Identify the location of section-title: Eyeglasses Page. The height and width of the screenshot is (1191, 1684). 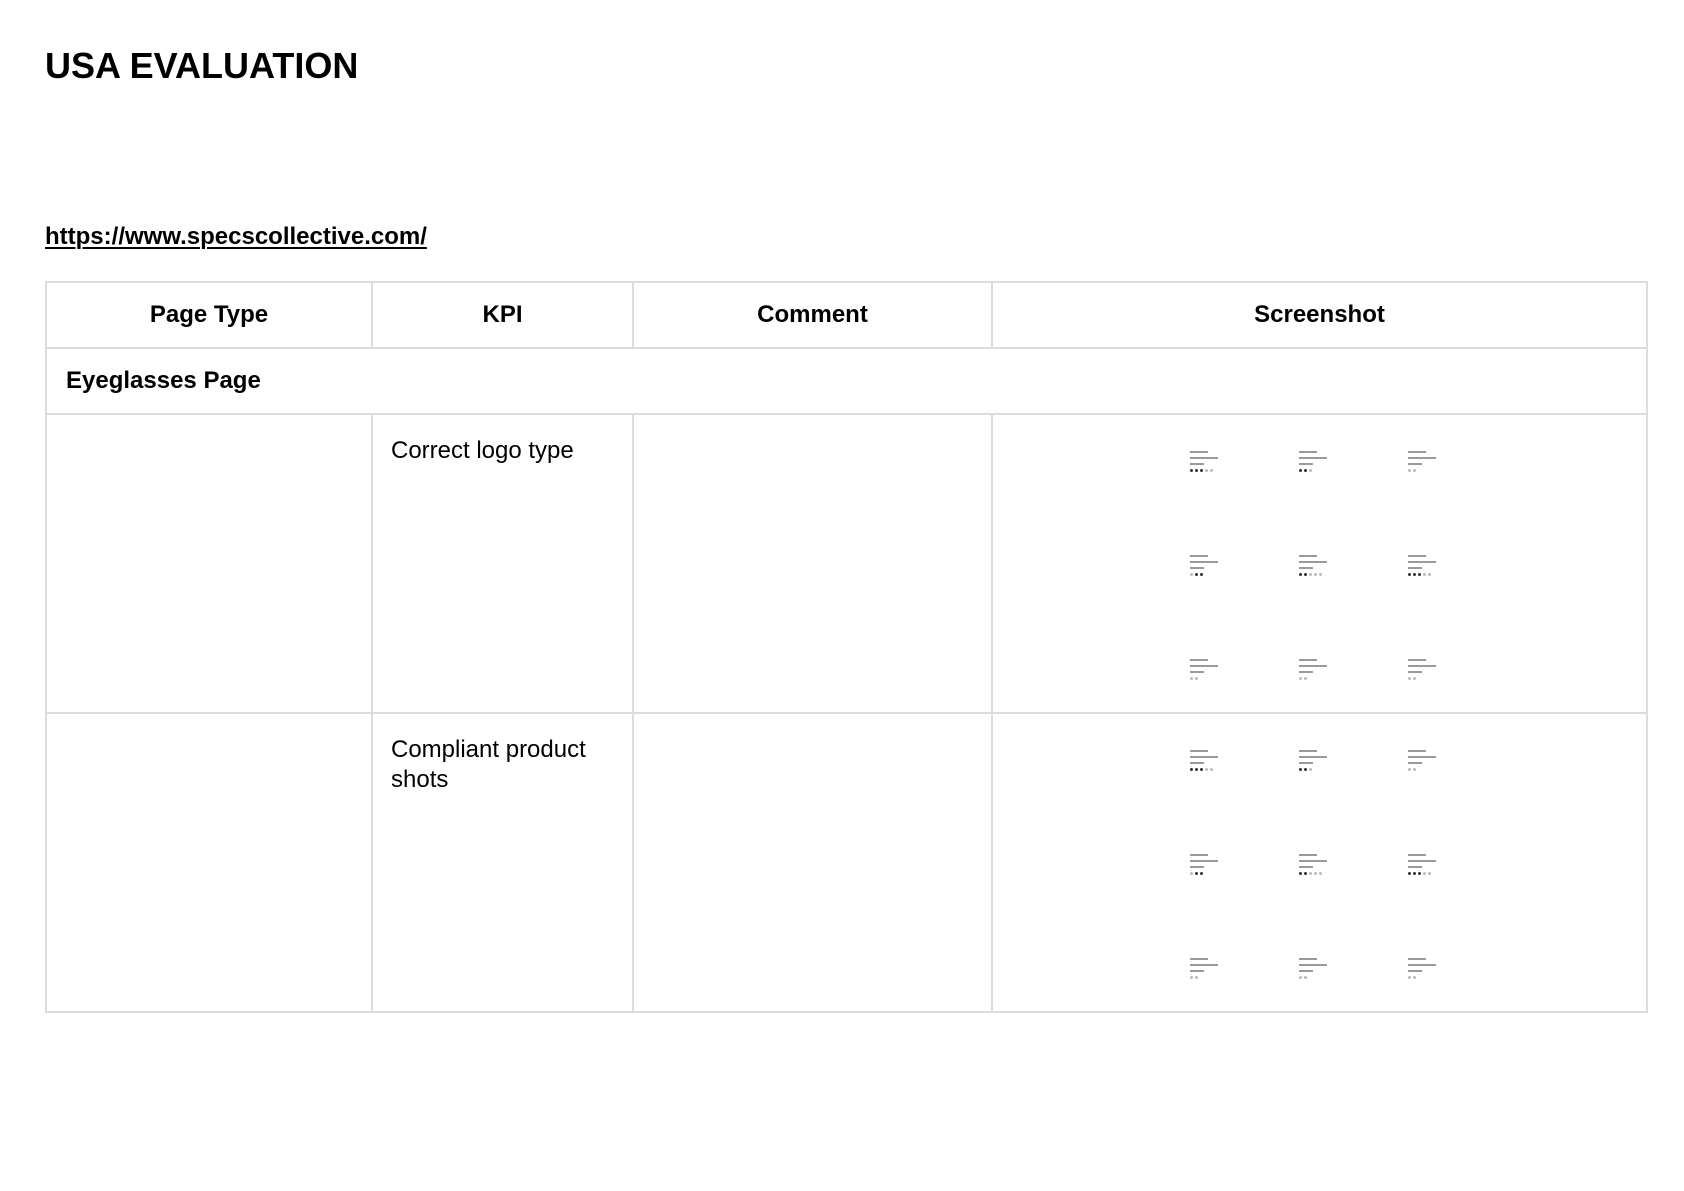
(846, 381).